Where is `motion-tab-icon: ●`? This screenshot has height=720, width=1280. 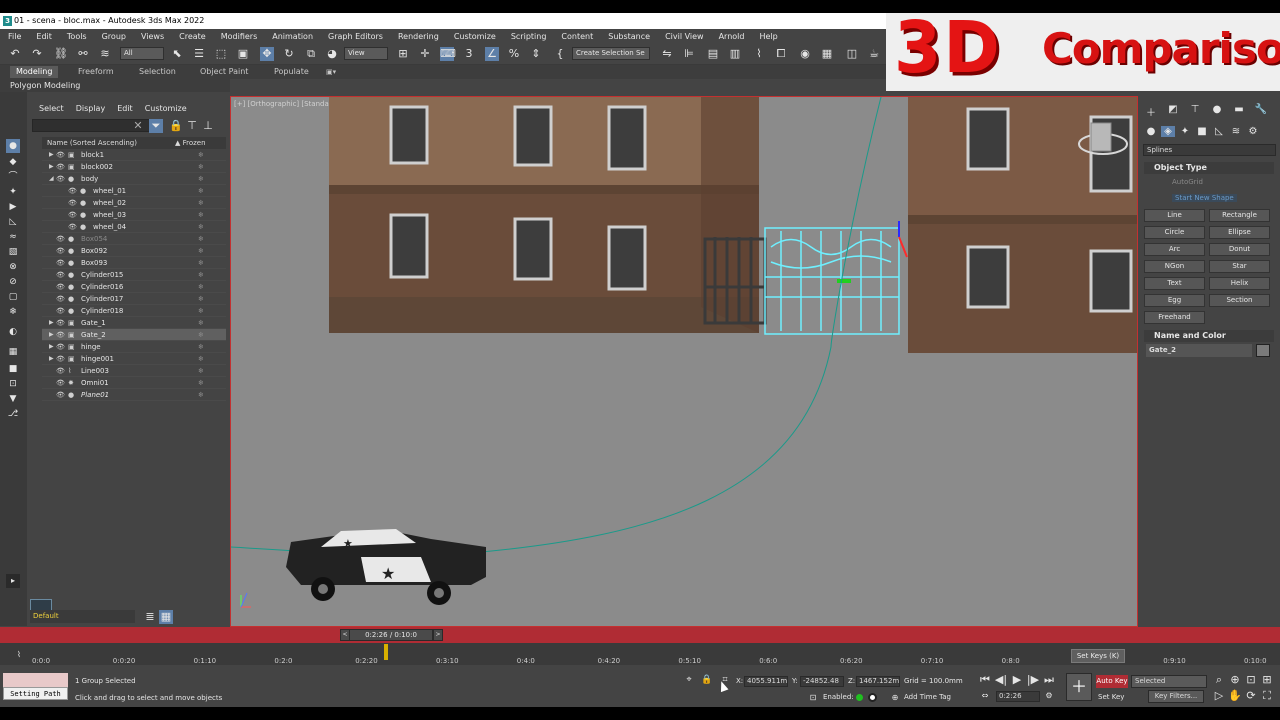
motion-tab-icon: ● is located at coordinates (1217, 109).